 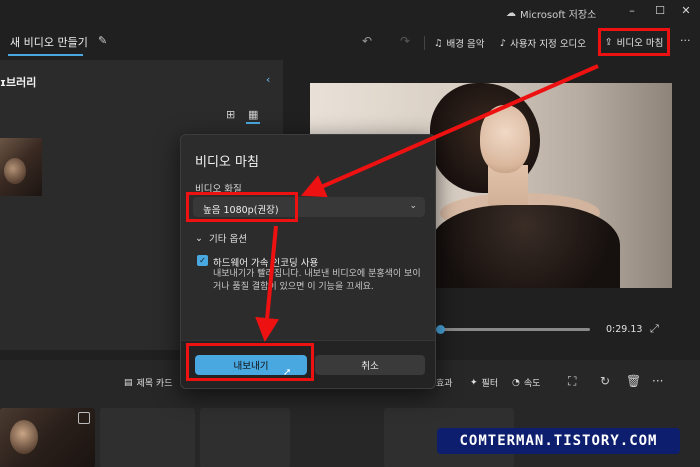 What do you see at coordinates (515, 329) in the screenshot?
I see `playback-seek-bar` at bounding box center [515, 329].